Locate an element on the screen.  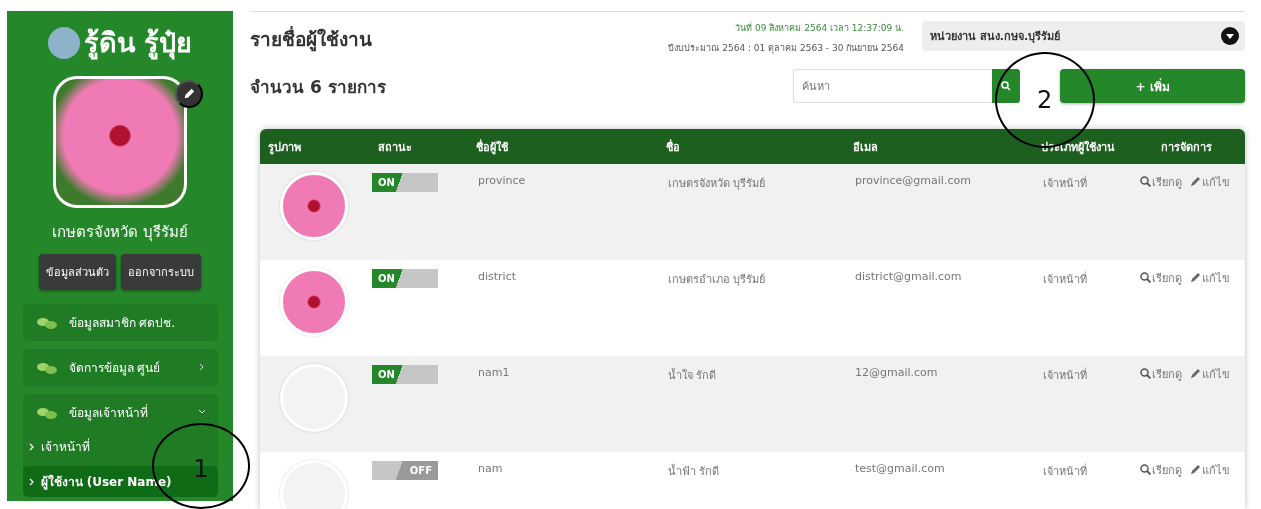
table-cell: test@gmail.com is located at coordinates (900, 468).